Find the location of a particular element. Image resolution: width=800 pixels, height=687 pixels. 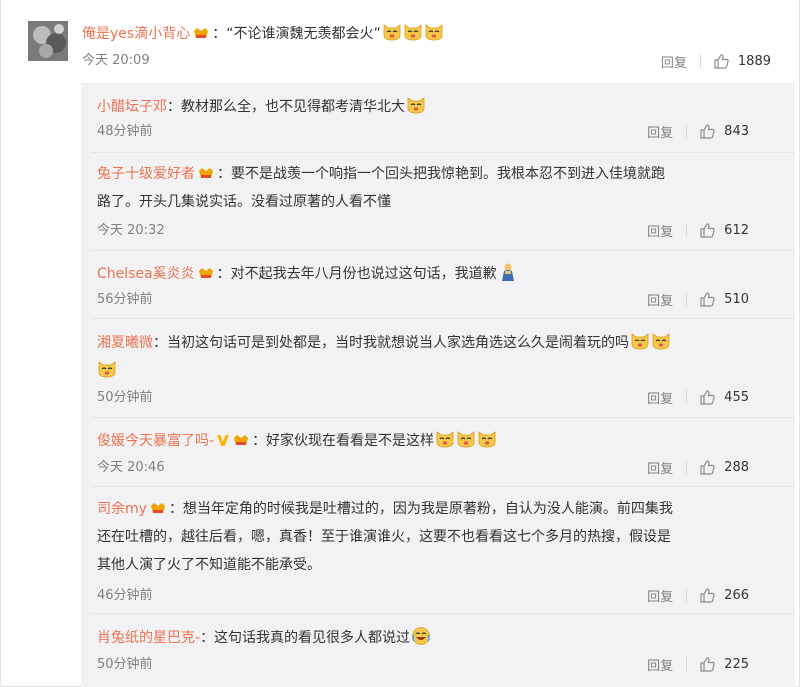

reply-line: Chelsea奚炎炎 ：对不起我去年八月份也说过这句话，我道歉 is located at coordinates (307, 273).